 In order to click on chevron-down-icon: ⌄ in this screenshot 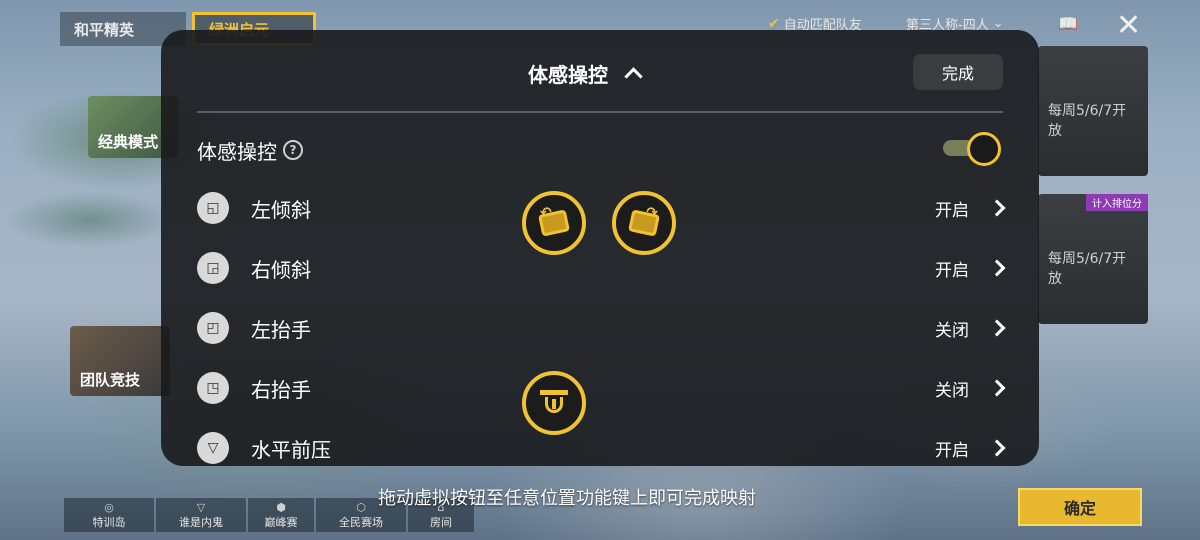, I will do `click(998, 23)`.